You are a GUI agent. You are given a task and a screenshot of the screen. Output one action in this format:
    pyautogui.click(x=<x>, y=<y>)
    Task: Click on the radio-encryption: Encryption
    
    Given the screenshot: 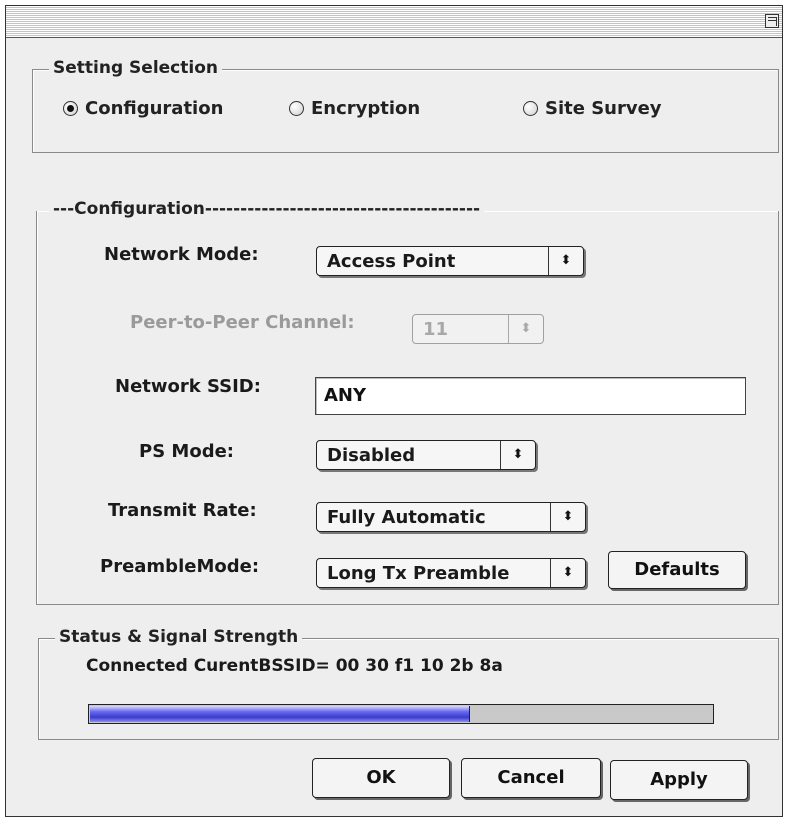 What is the action you would take?
    pyautogui.click(x=354, y=108)
    